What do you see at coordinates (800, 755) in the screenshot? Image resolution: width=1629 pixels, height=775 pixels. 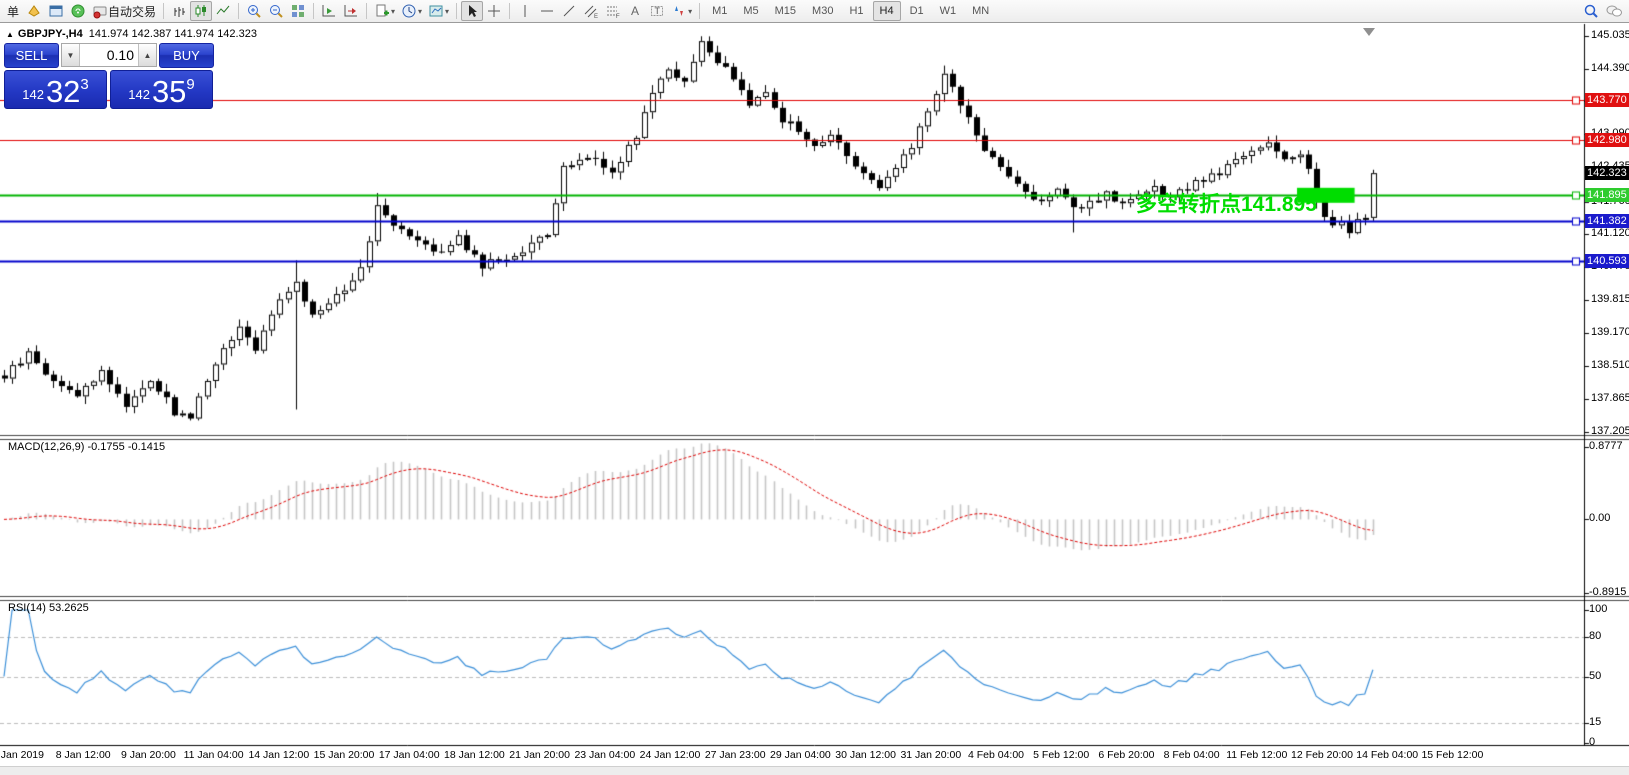 I see `time-axis-label: 29 Jan 04:00` at bounding box center [800, 755].